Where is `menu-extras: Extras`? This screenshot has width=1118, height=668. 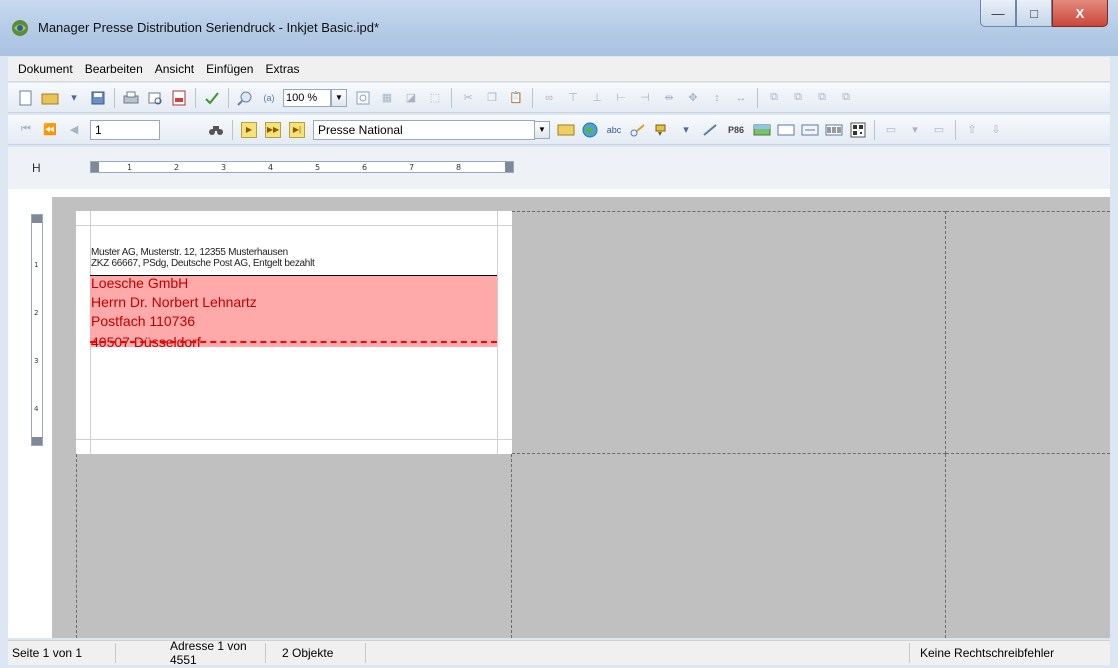 menu-extras: Extras is located at coordinates (282, 69).